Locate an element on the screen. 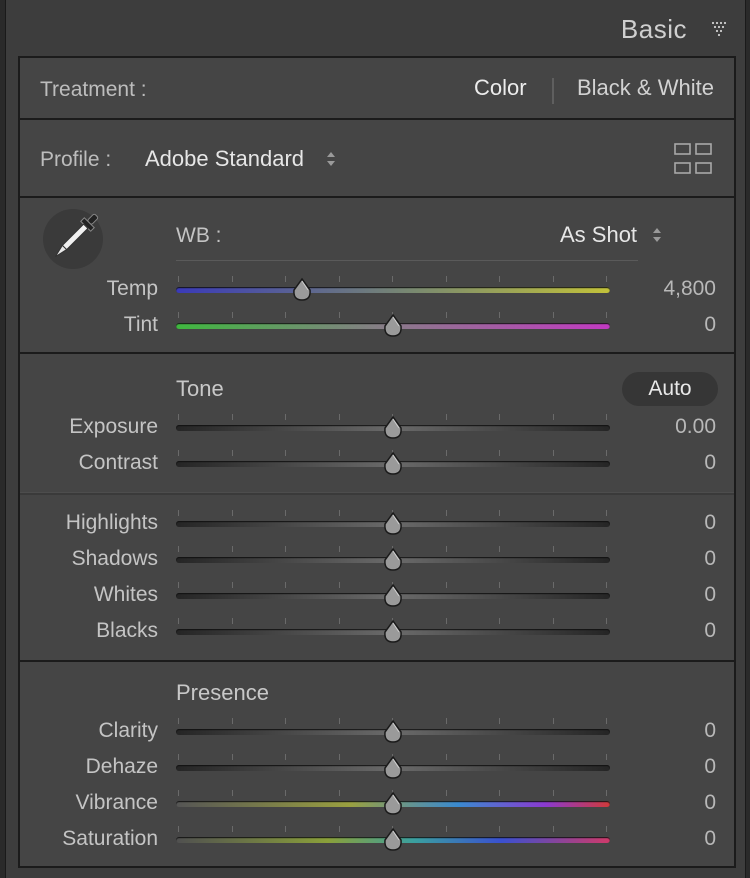 The width and height of the screenshot is (750, 878). shadows-label: Shadows is located at coordinates (114, 558).